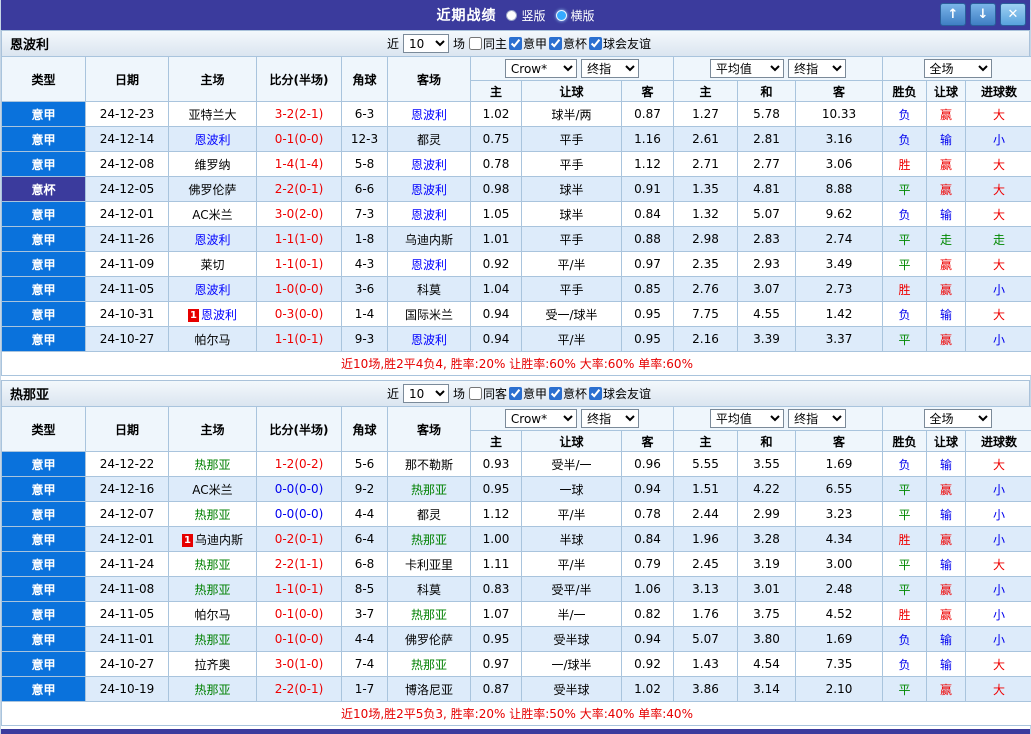 The width and height of the screenshot is (1031, 734). I want to click on team-link: 国际米兰, so click(429, 315).